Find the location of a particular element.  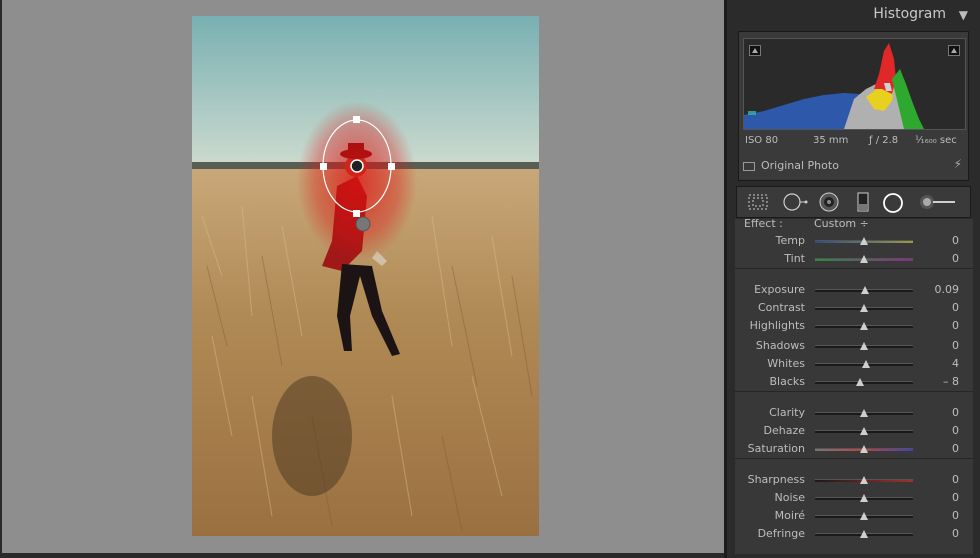

smart-preview-icon: ⚡ is located at coordinates (958, 164).